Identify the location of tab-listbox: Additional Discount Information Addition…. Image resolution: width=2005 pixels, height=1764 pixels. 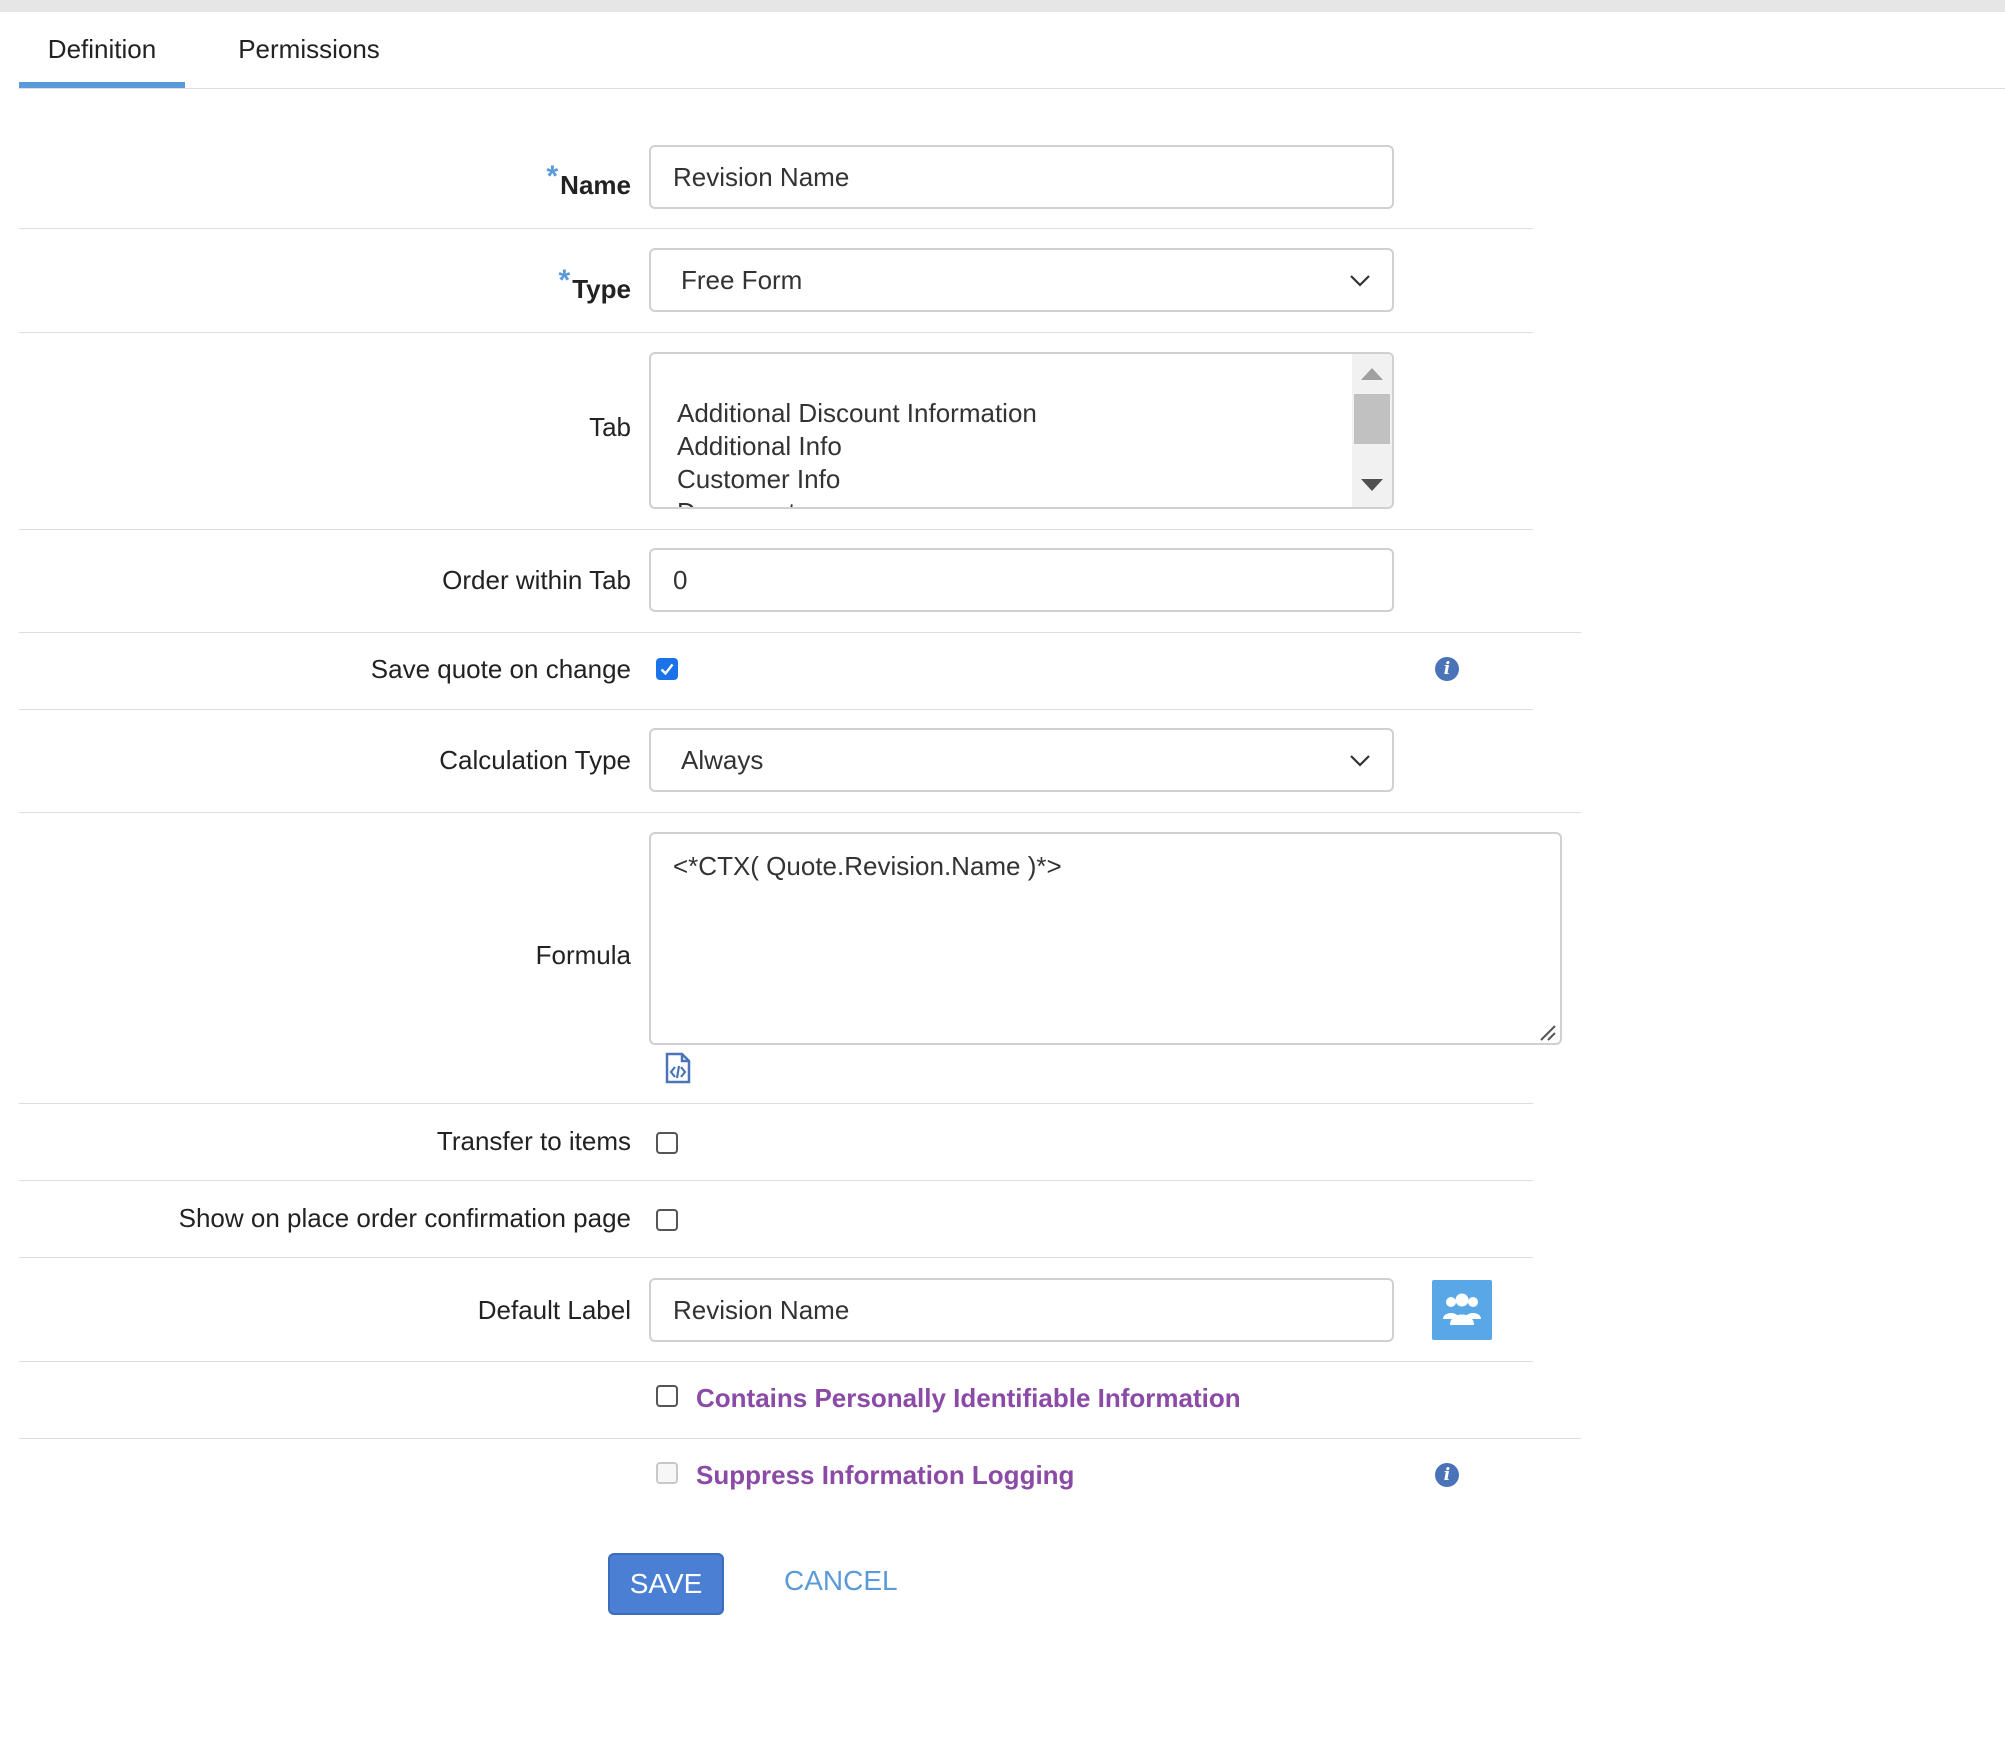
(1021, 430).